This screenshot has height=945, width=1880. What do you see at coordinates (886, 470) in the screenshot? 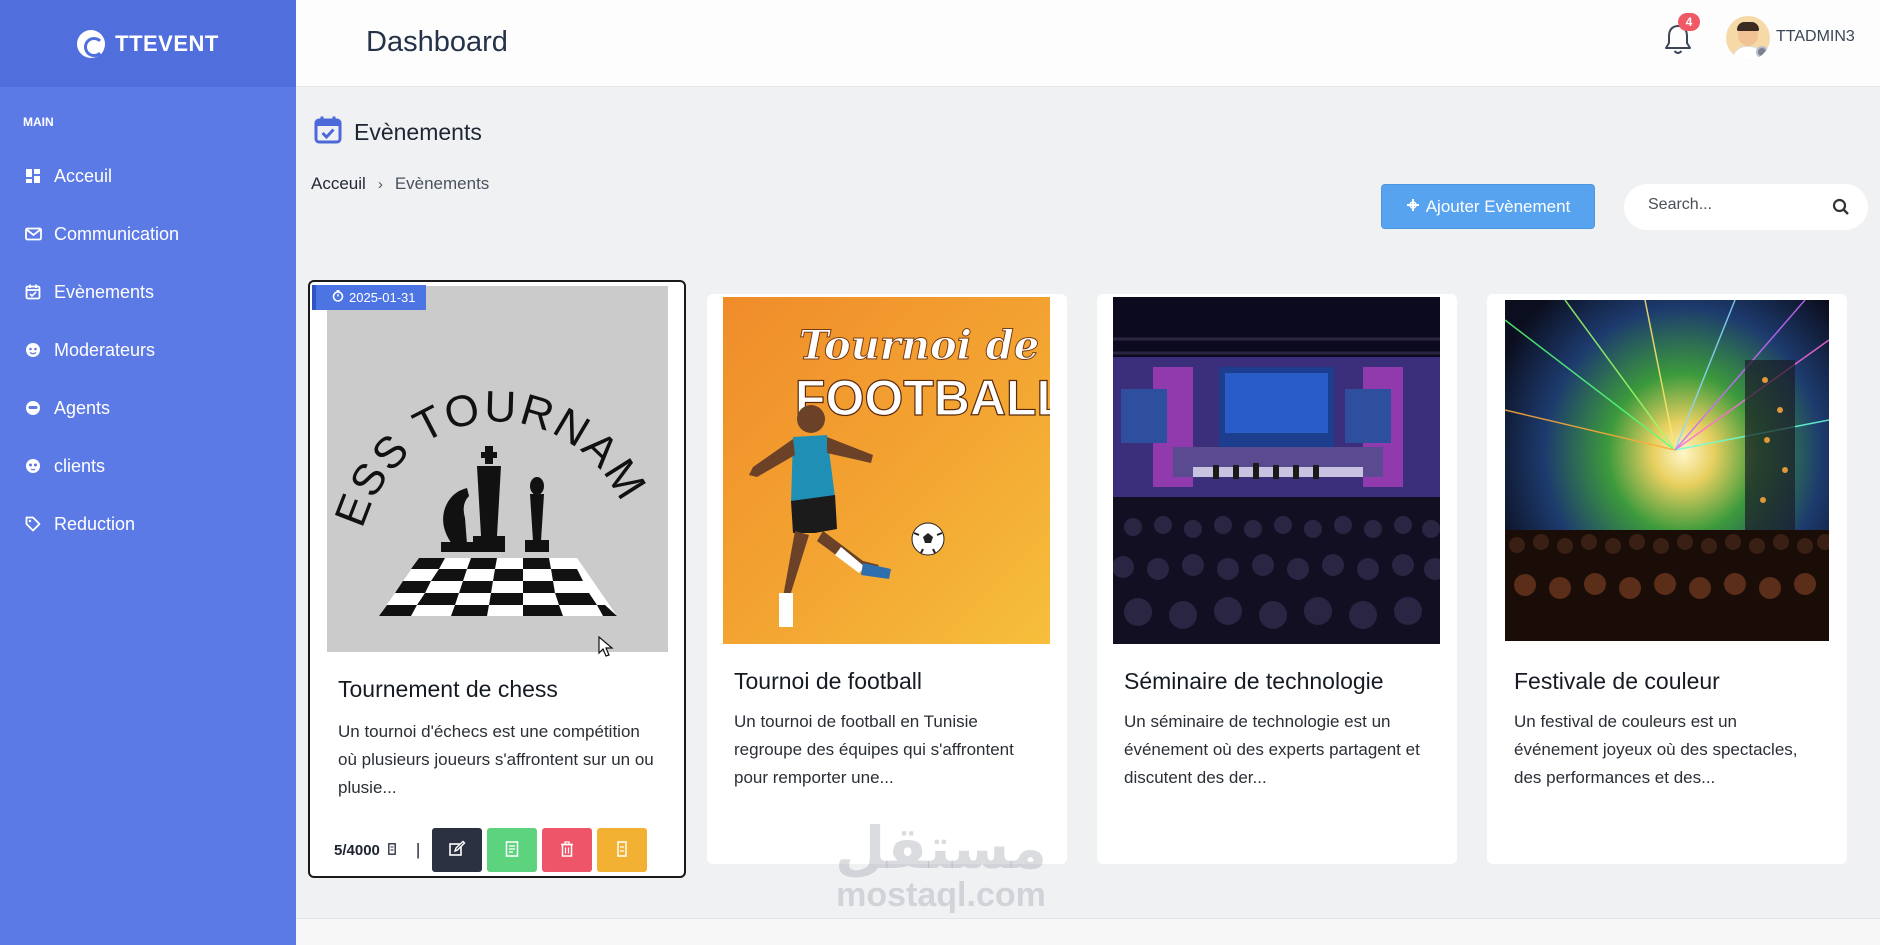
I see `event-image-football: Tournoi de FOOTBALL` at bounding box center [886, 470].